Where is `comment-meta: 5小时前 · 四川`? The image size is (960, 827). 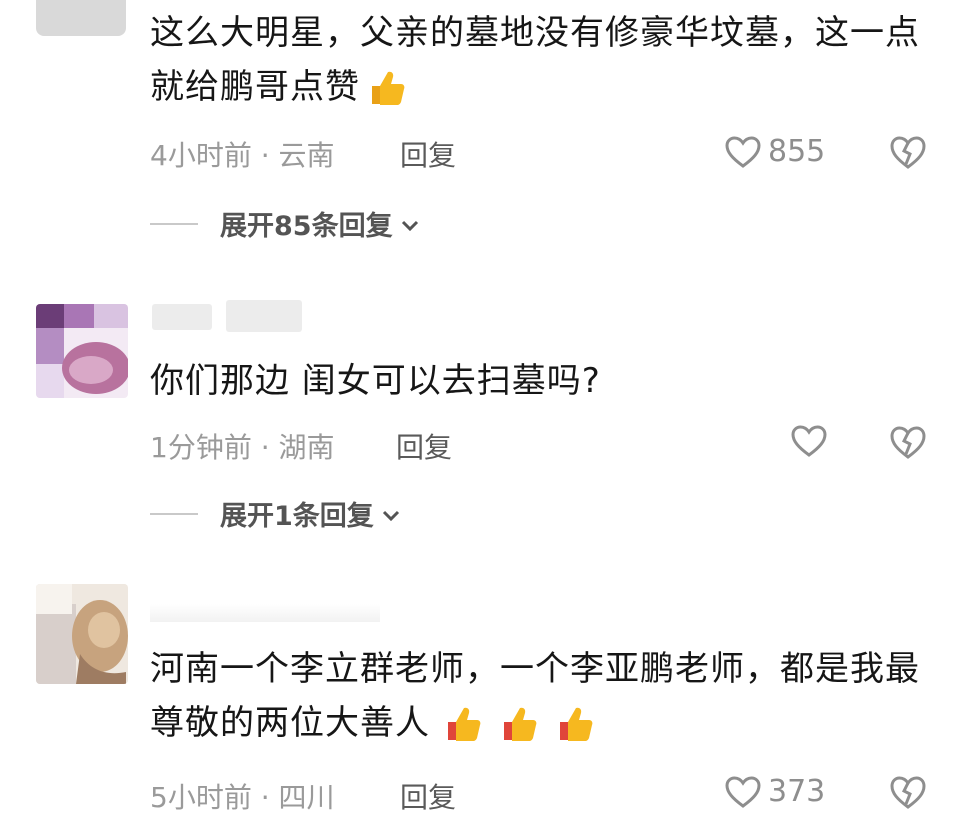 comment-meta: 5小时前 · 四川 is located at coordinates (242, 797).